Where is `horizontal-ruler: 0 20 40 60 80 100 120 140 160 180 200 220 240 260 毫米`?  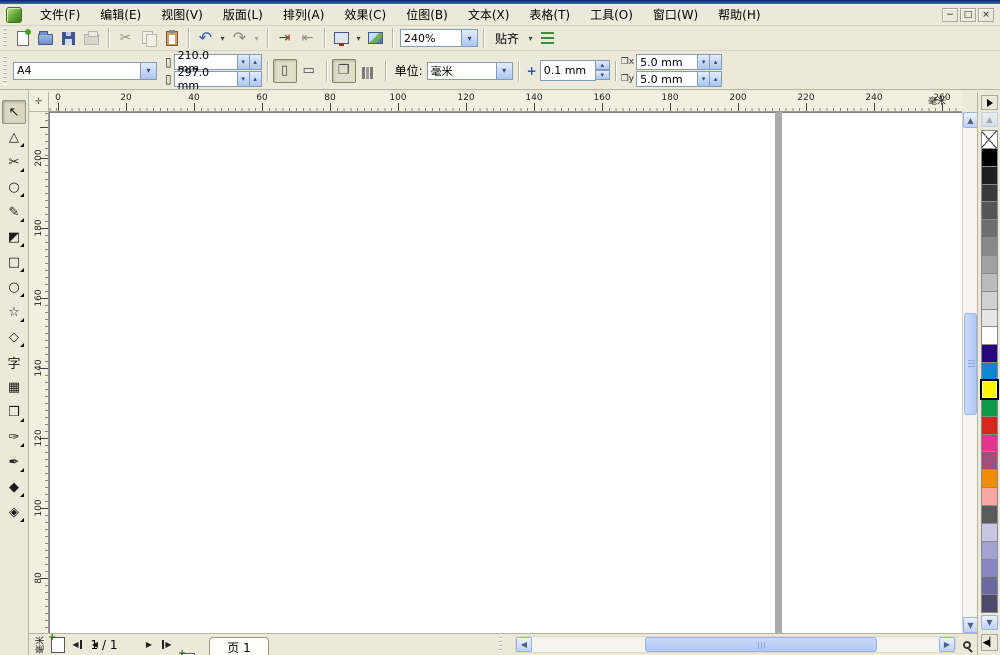 horizontal-ruler: 0 20 40 60 80 100 120 140 160 180 200 220 240 260 毫米 is located at coordinates (505, 102).